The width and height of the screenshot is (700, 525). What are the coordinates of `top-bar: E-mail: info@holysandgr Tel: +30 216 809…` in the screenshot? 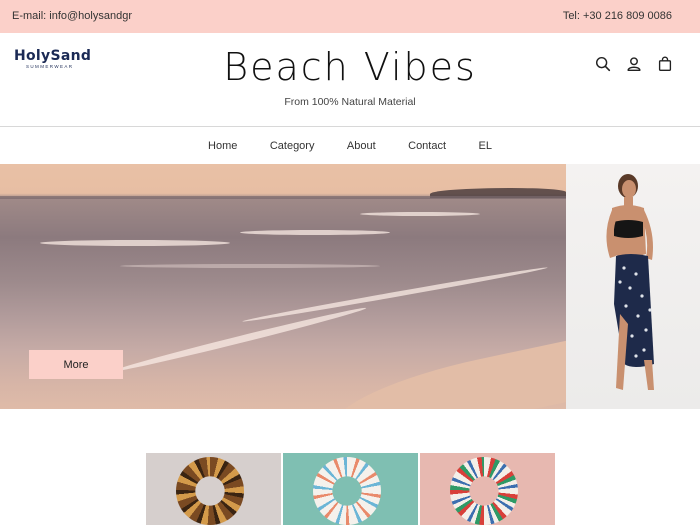 It's located at (350, 16).